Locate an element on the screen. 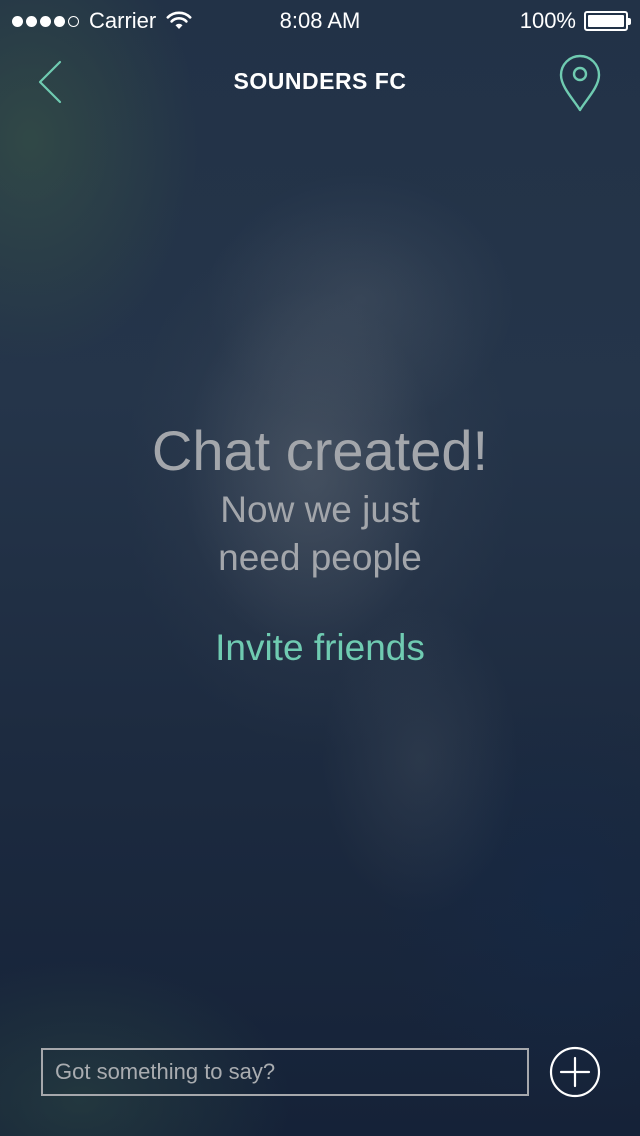 Image resolution: width=640 pixels, height=1136 pixels. battery-icon is located at coordinates (607, 21).